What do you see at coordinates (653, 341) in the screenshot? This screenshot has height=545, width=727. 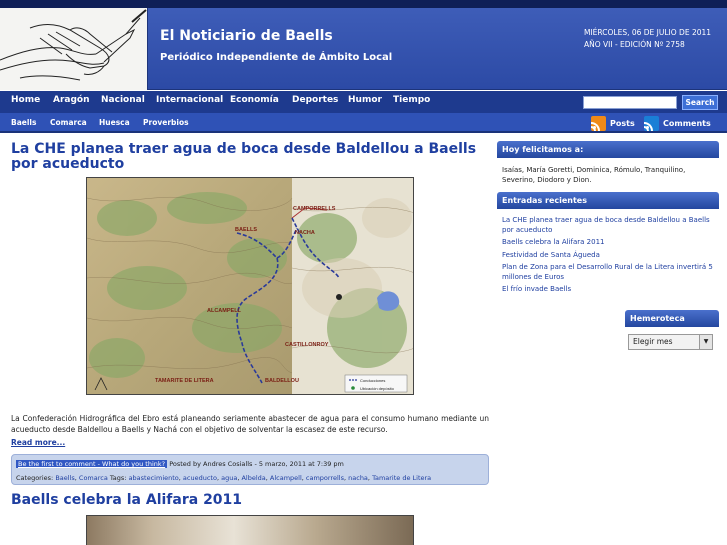 I see `archive-select-value: Elegir mes` at bounding box center [653, 341].